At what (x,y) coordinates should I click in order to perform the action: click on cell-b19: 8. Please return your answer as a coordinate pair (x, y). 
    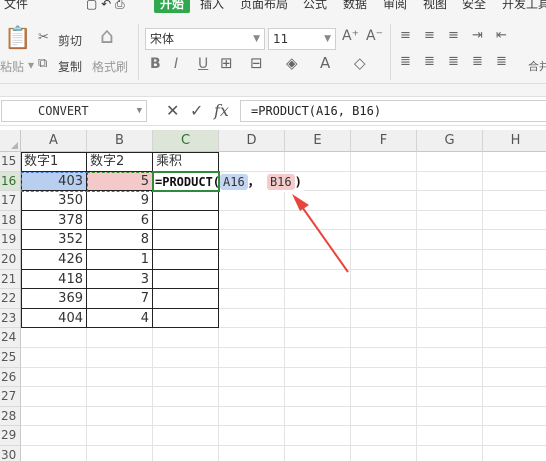
    Looking at the image, I should click on (120, 240).